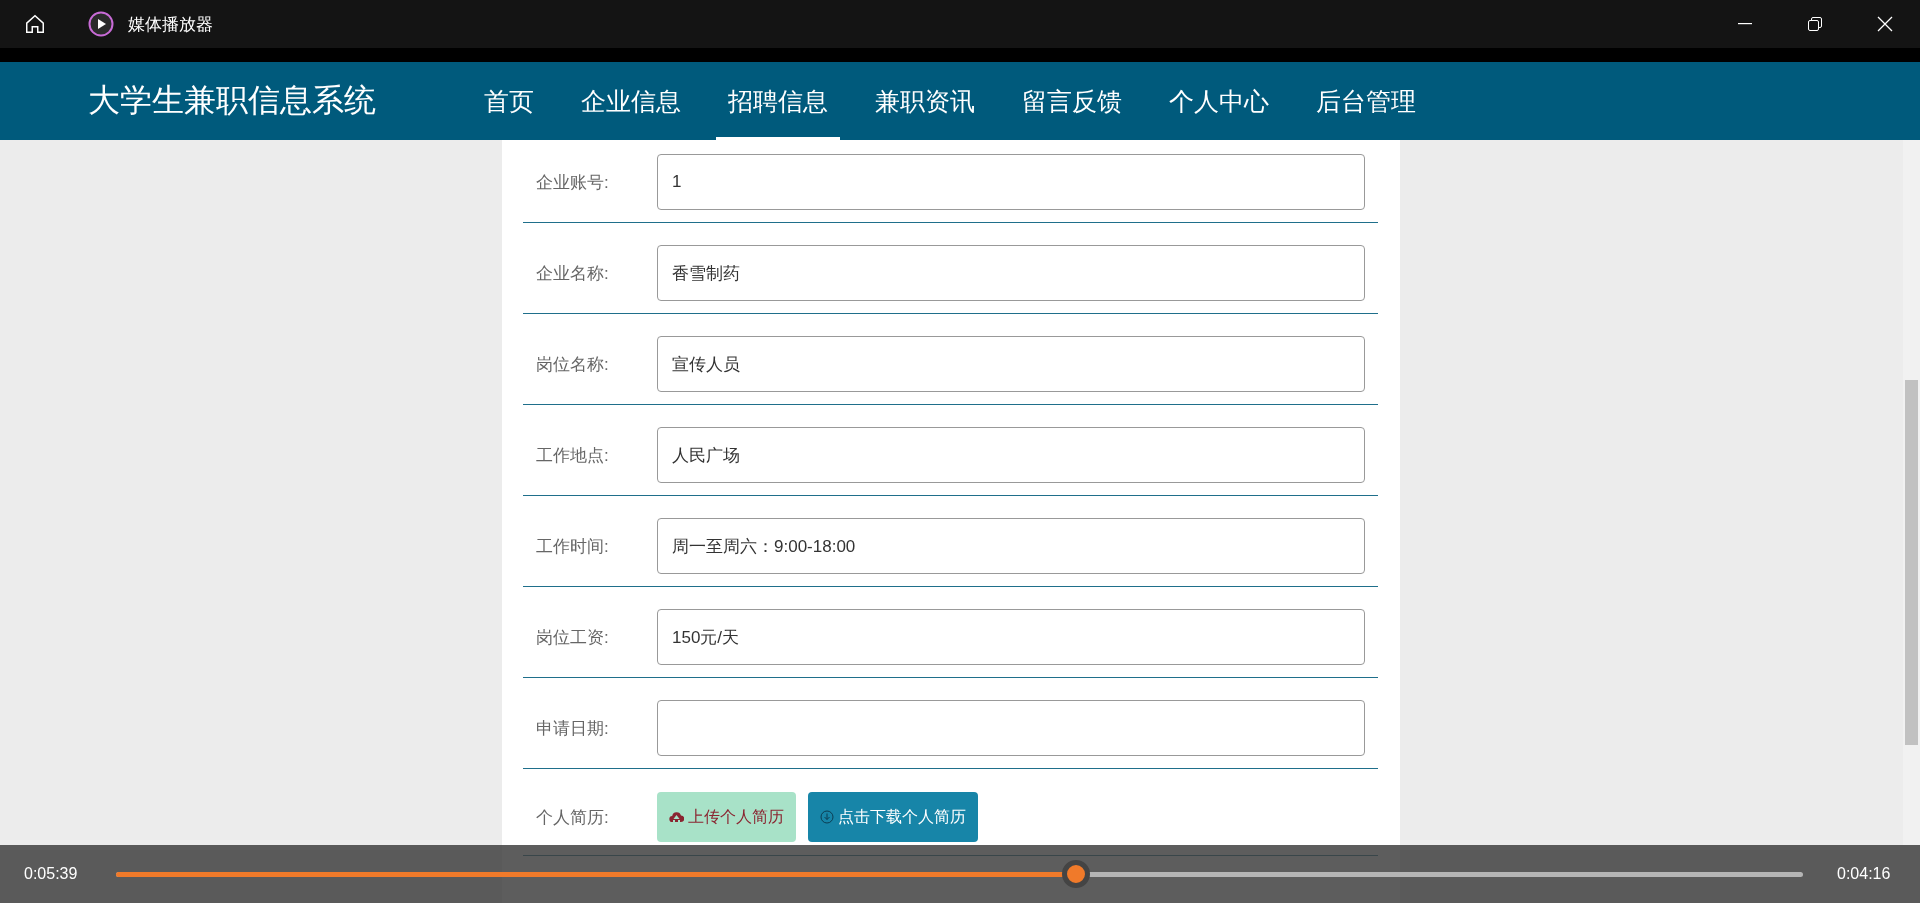  Describe the element at coordinates (572, 637) in the screenshot. I see `field-label: 岗位工资:` at that location.